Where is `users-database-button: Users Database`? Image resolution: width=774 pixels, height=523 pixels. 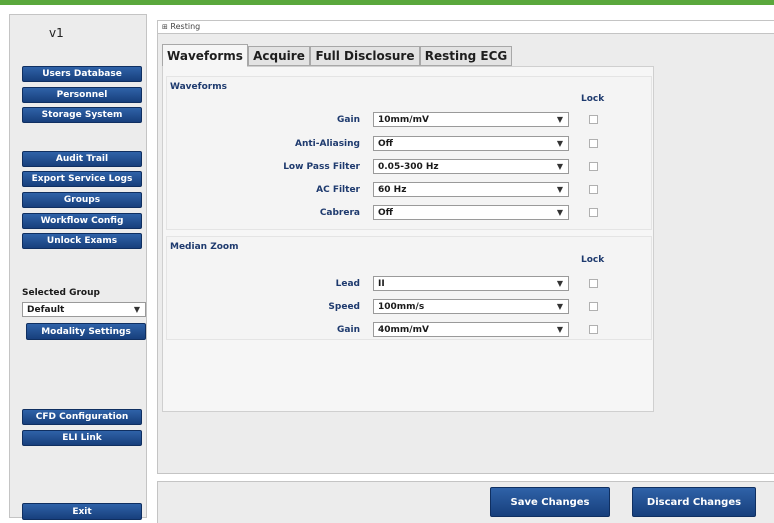 users-database-button: Users Database is located at coordinates (82, 74).